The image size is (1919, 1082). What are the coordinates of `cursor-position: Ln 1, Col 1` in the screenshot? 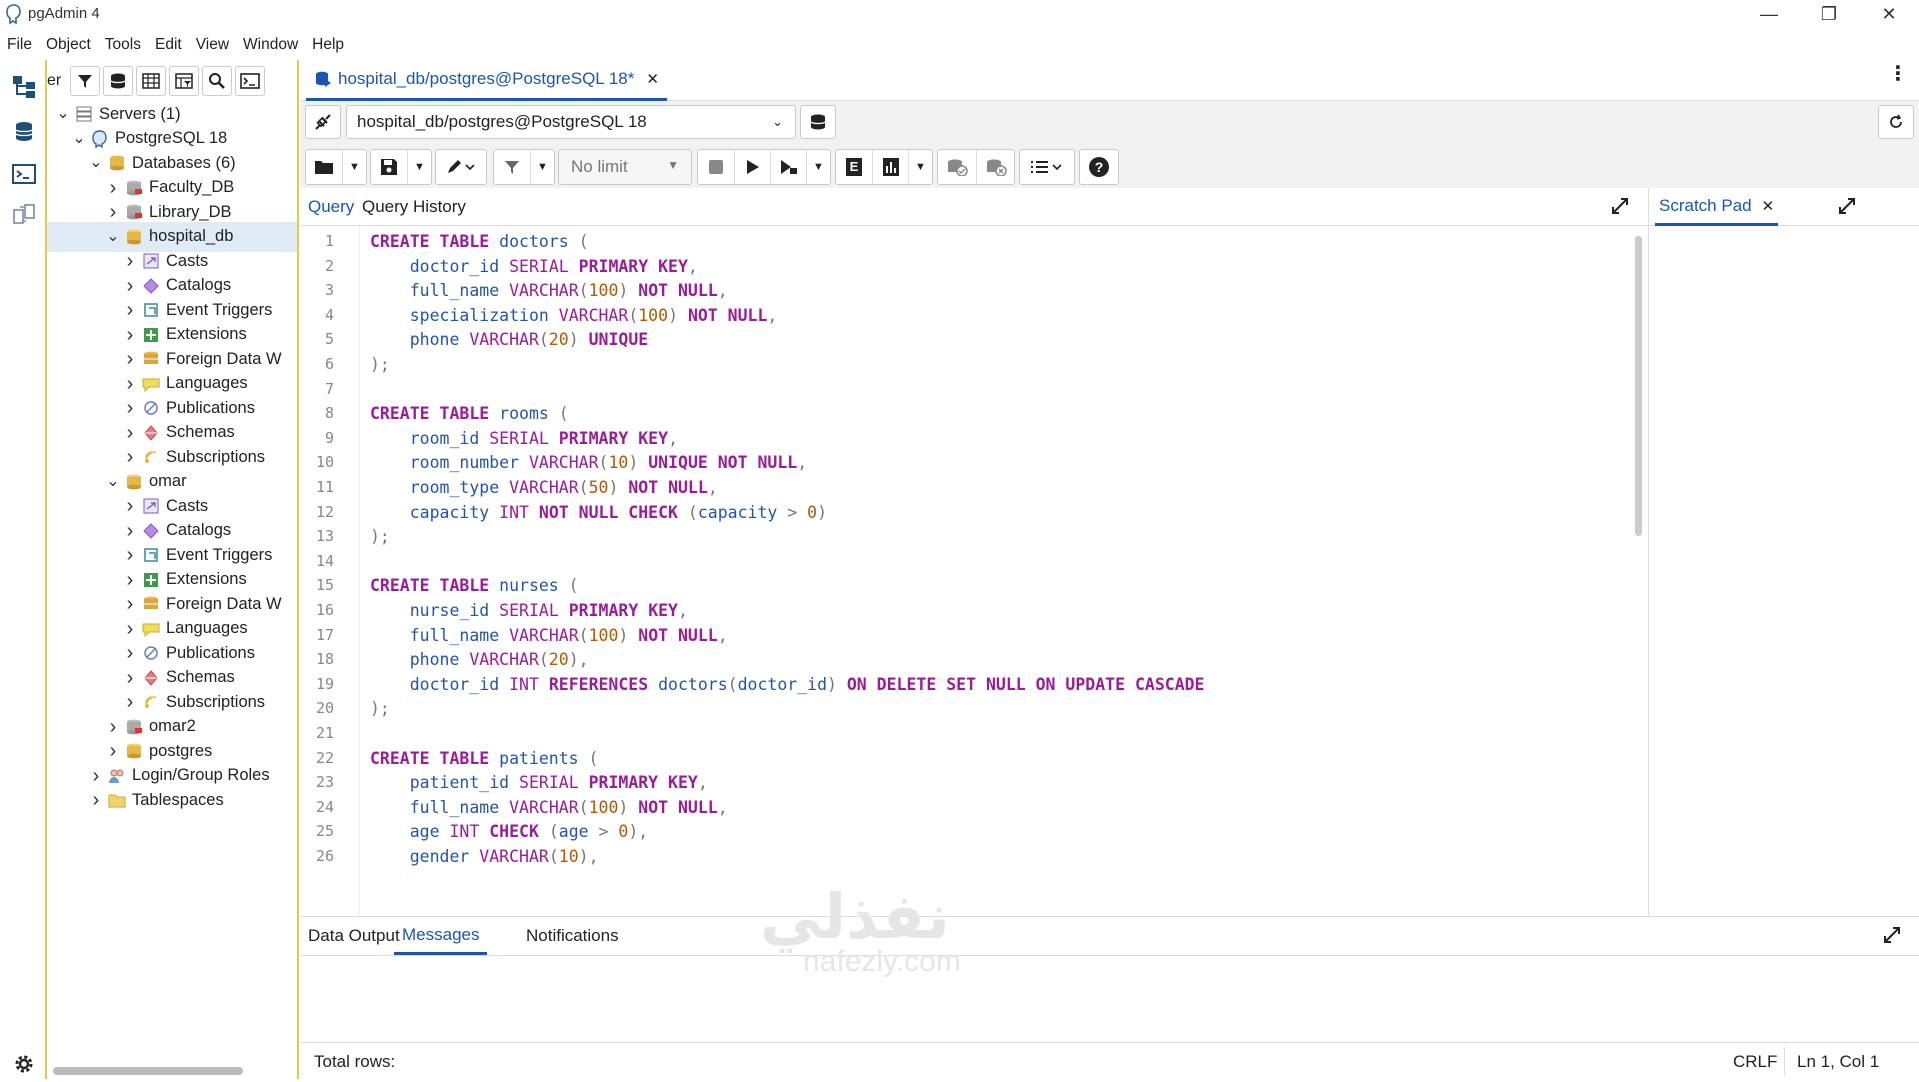 It's located at (1838, 1061).